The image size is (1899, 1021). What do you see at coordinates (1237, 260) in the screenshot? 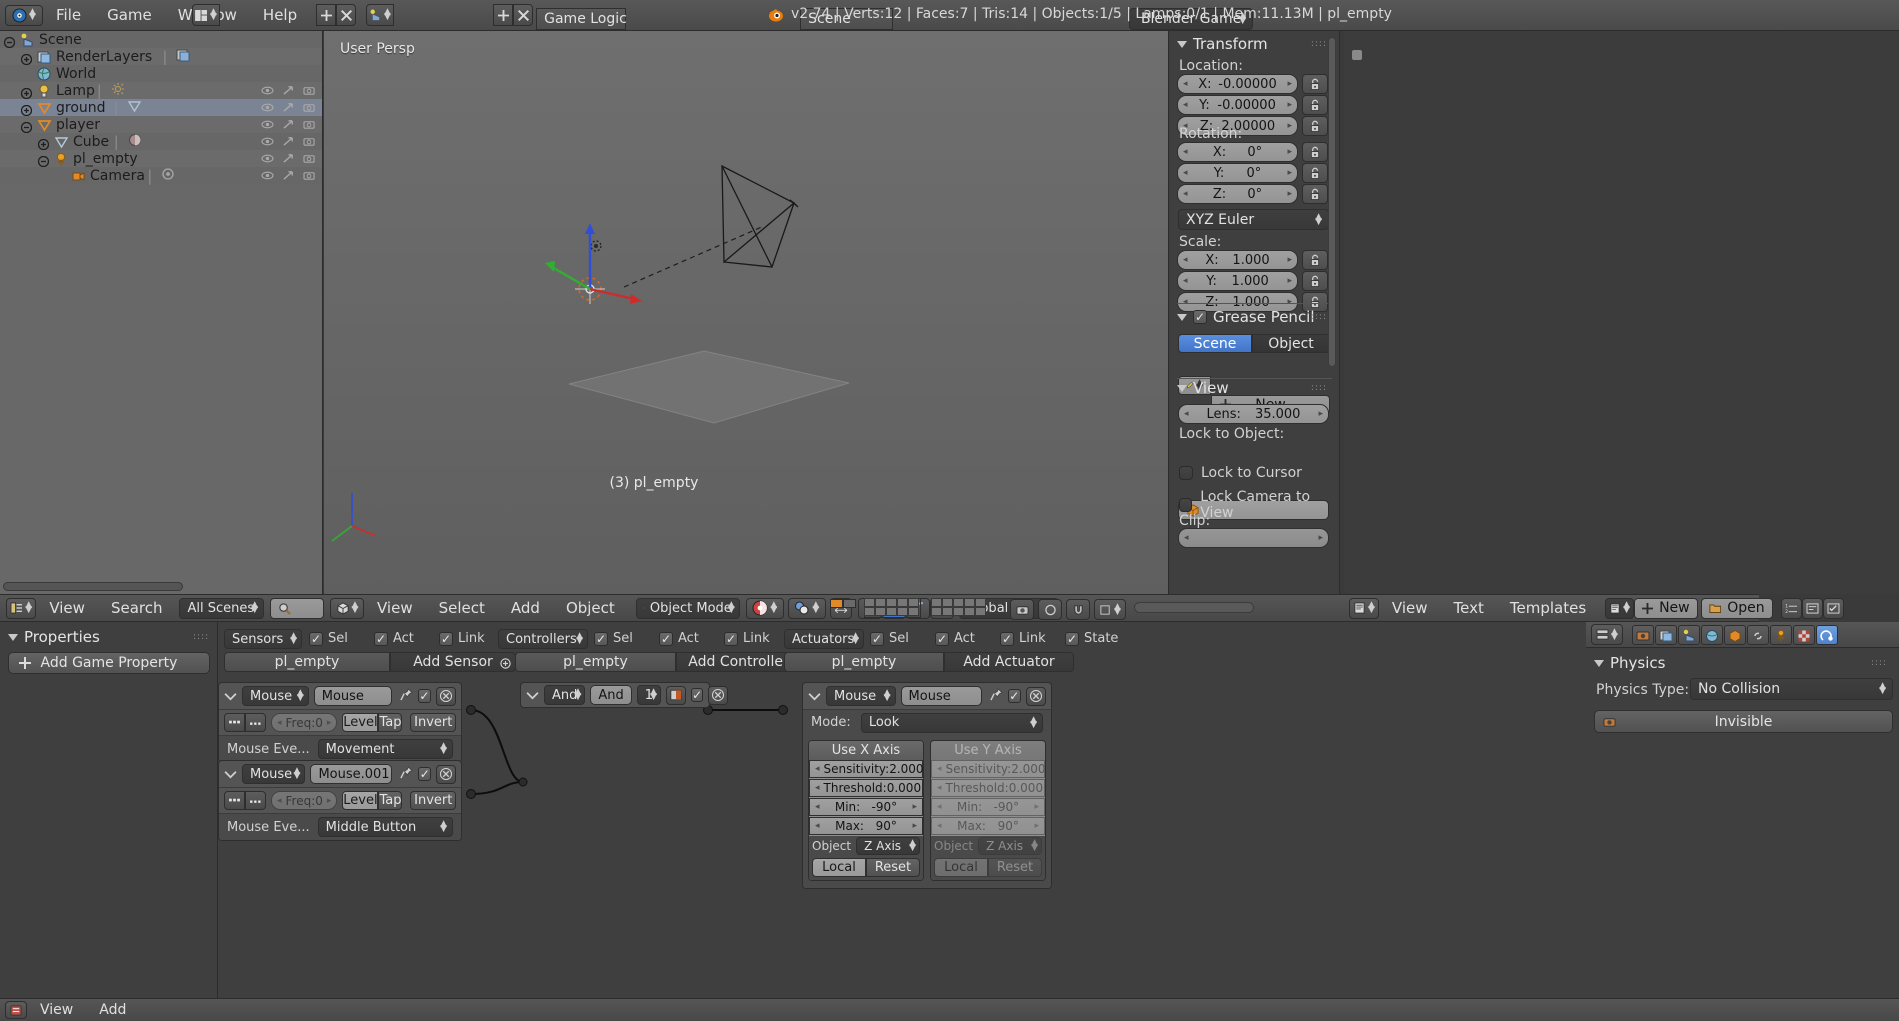
I see `scl-rows-field-x: X: 1.000` at bounding box center [1237, 260].